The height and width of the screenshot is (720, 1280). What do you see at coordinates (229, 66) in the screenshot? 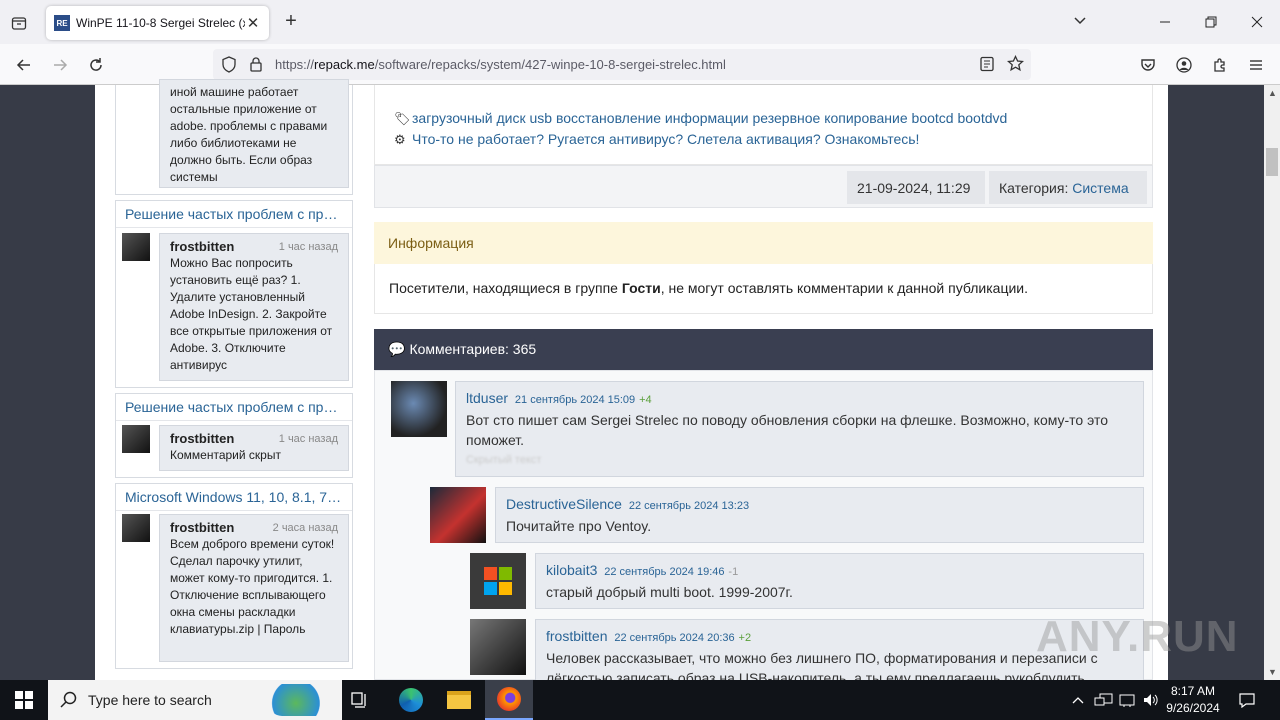
I see `tracking-shield-icon` at bounding box center [229, 66].